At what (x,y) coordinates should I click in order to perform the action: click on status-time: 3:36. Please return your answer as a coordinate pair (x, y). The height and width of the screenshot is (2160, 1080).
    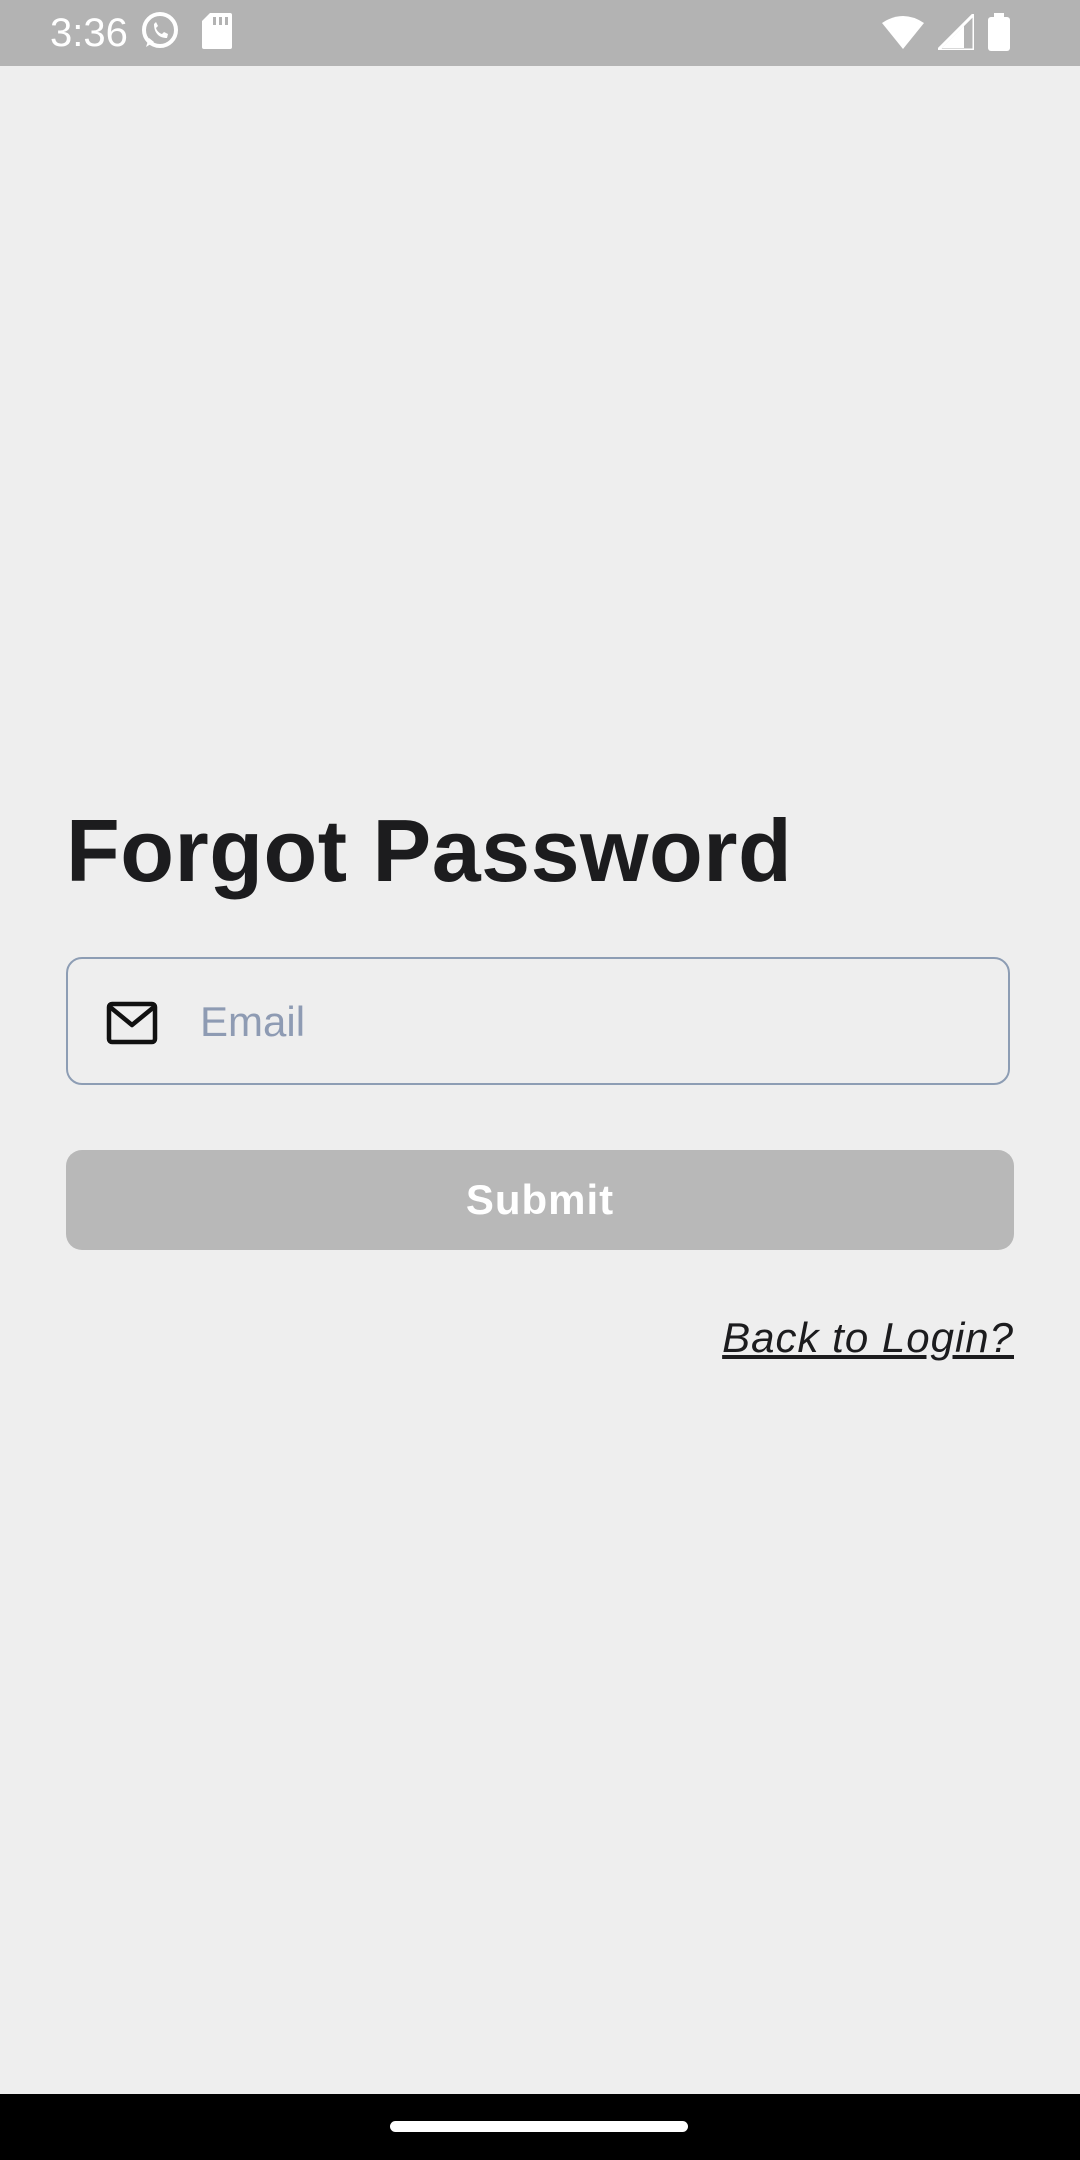
    Looking at the image, I should click on (89, 33).